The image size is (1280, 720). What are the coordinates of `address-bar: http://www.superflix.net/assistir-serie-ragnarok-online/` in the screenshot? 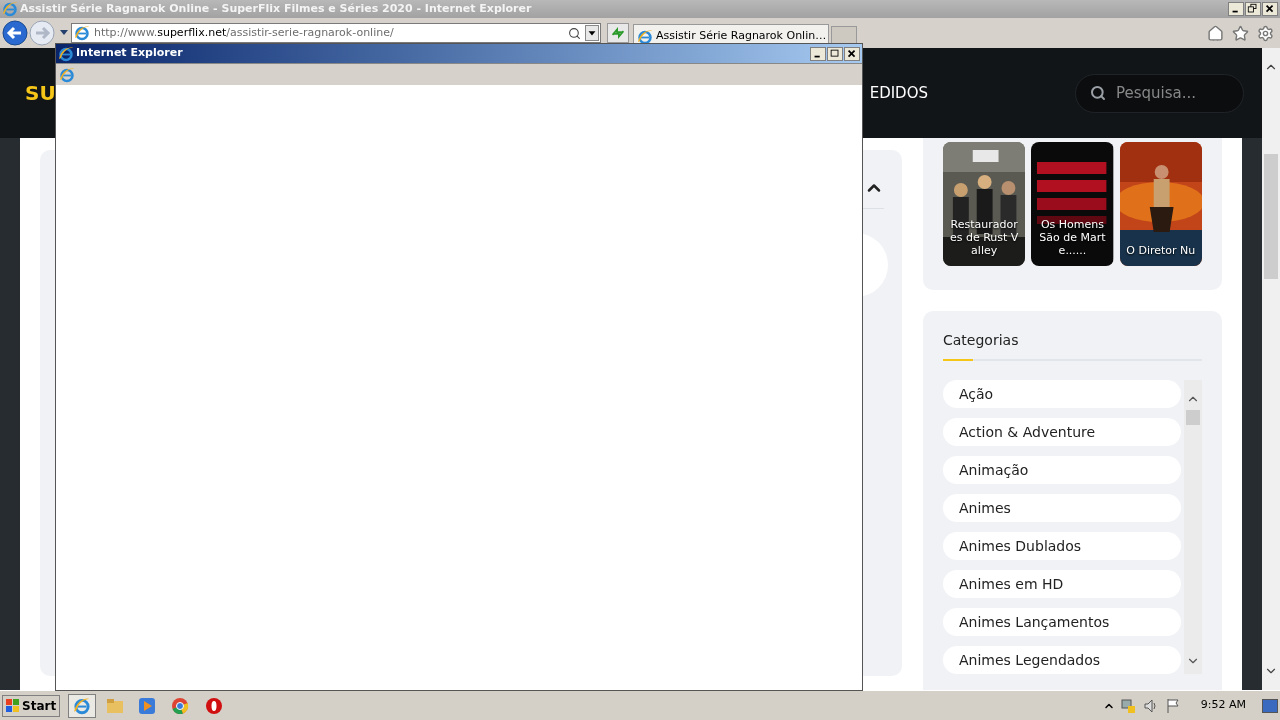 It's located at (336, 33).